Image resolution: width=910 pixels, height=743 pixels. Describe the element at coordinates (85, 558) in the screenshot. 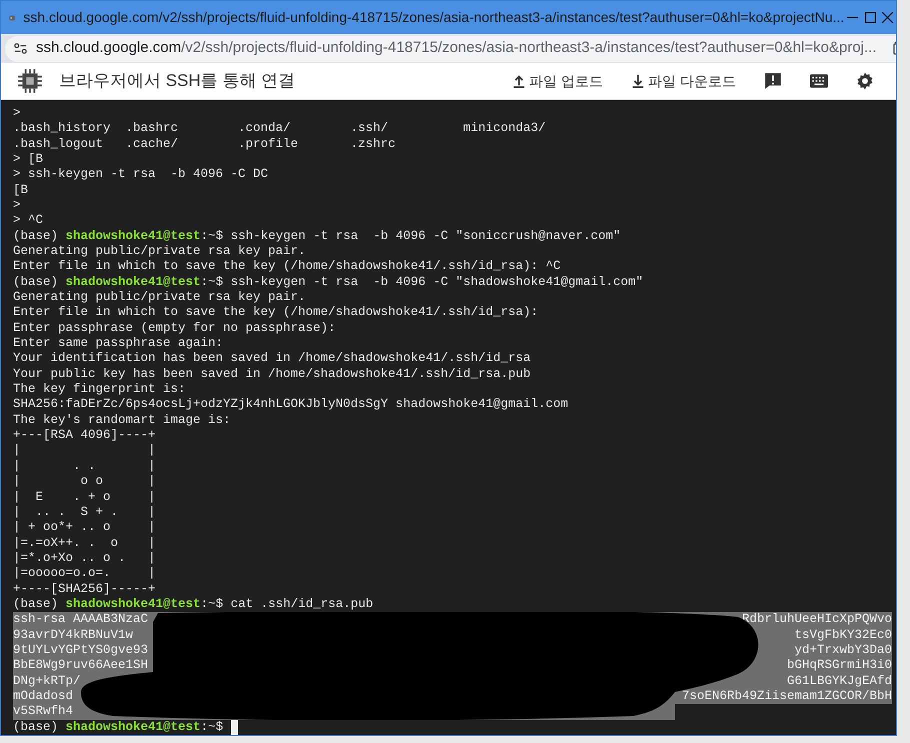

I see `terminal-line: |=*.o+Xo .. o . |` at that location.